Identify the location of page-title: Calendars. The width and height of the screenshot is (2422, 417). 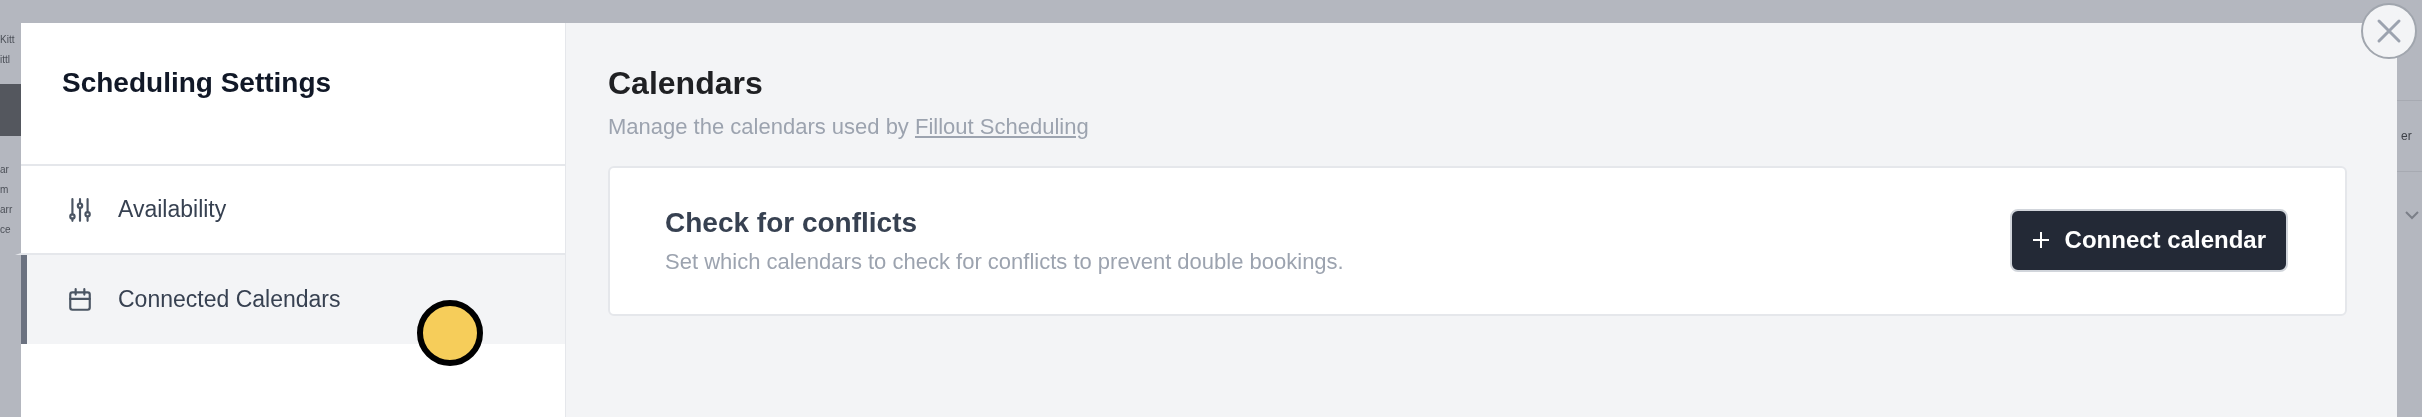
(686, 83).